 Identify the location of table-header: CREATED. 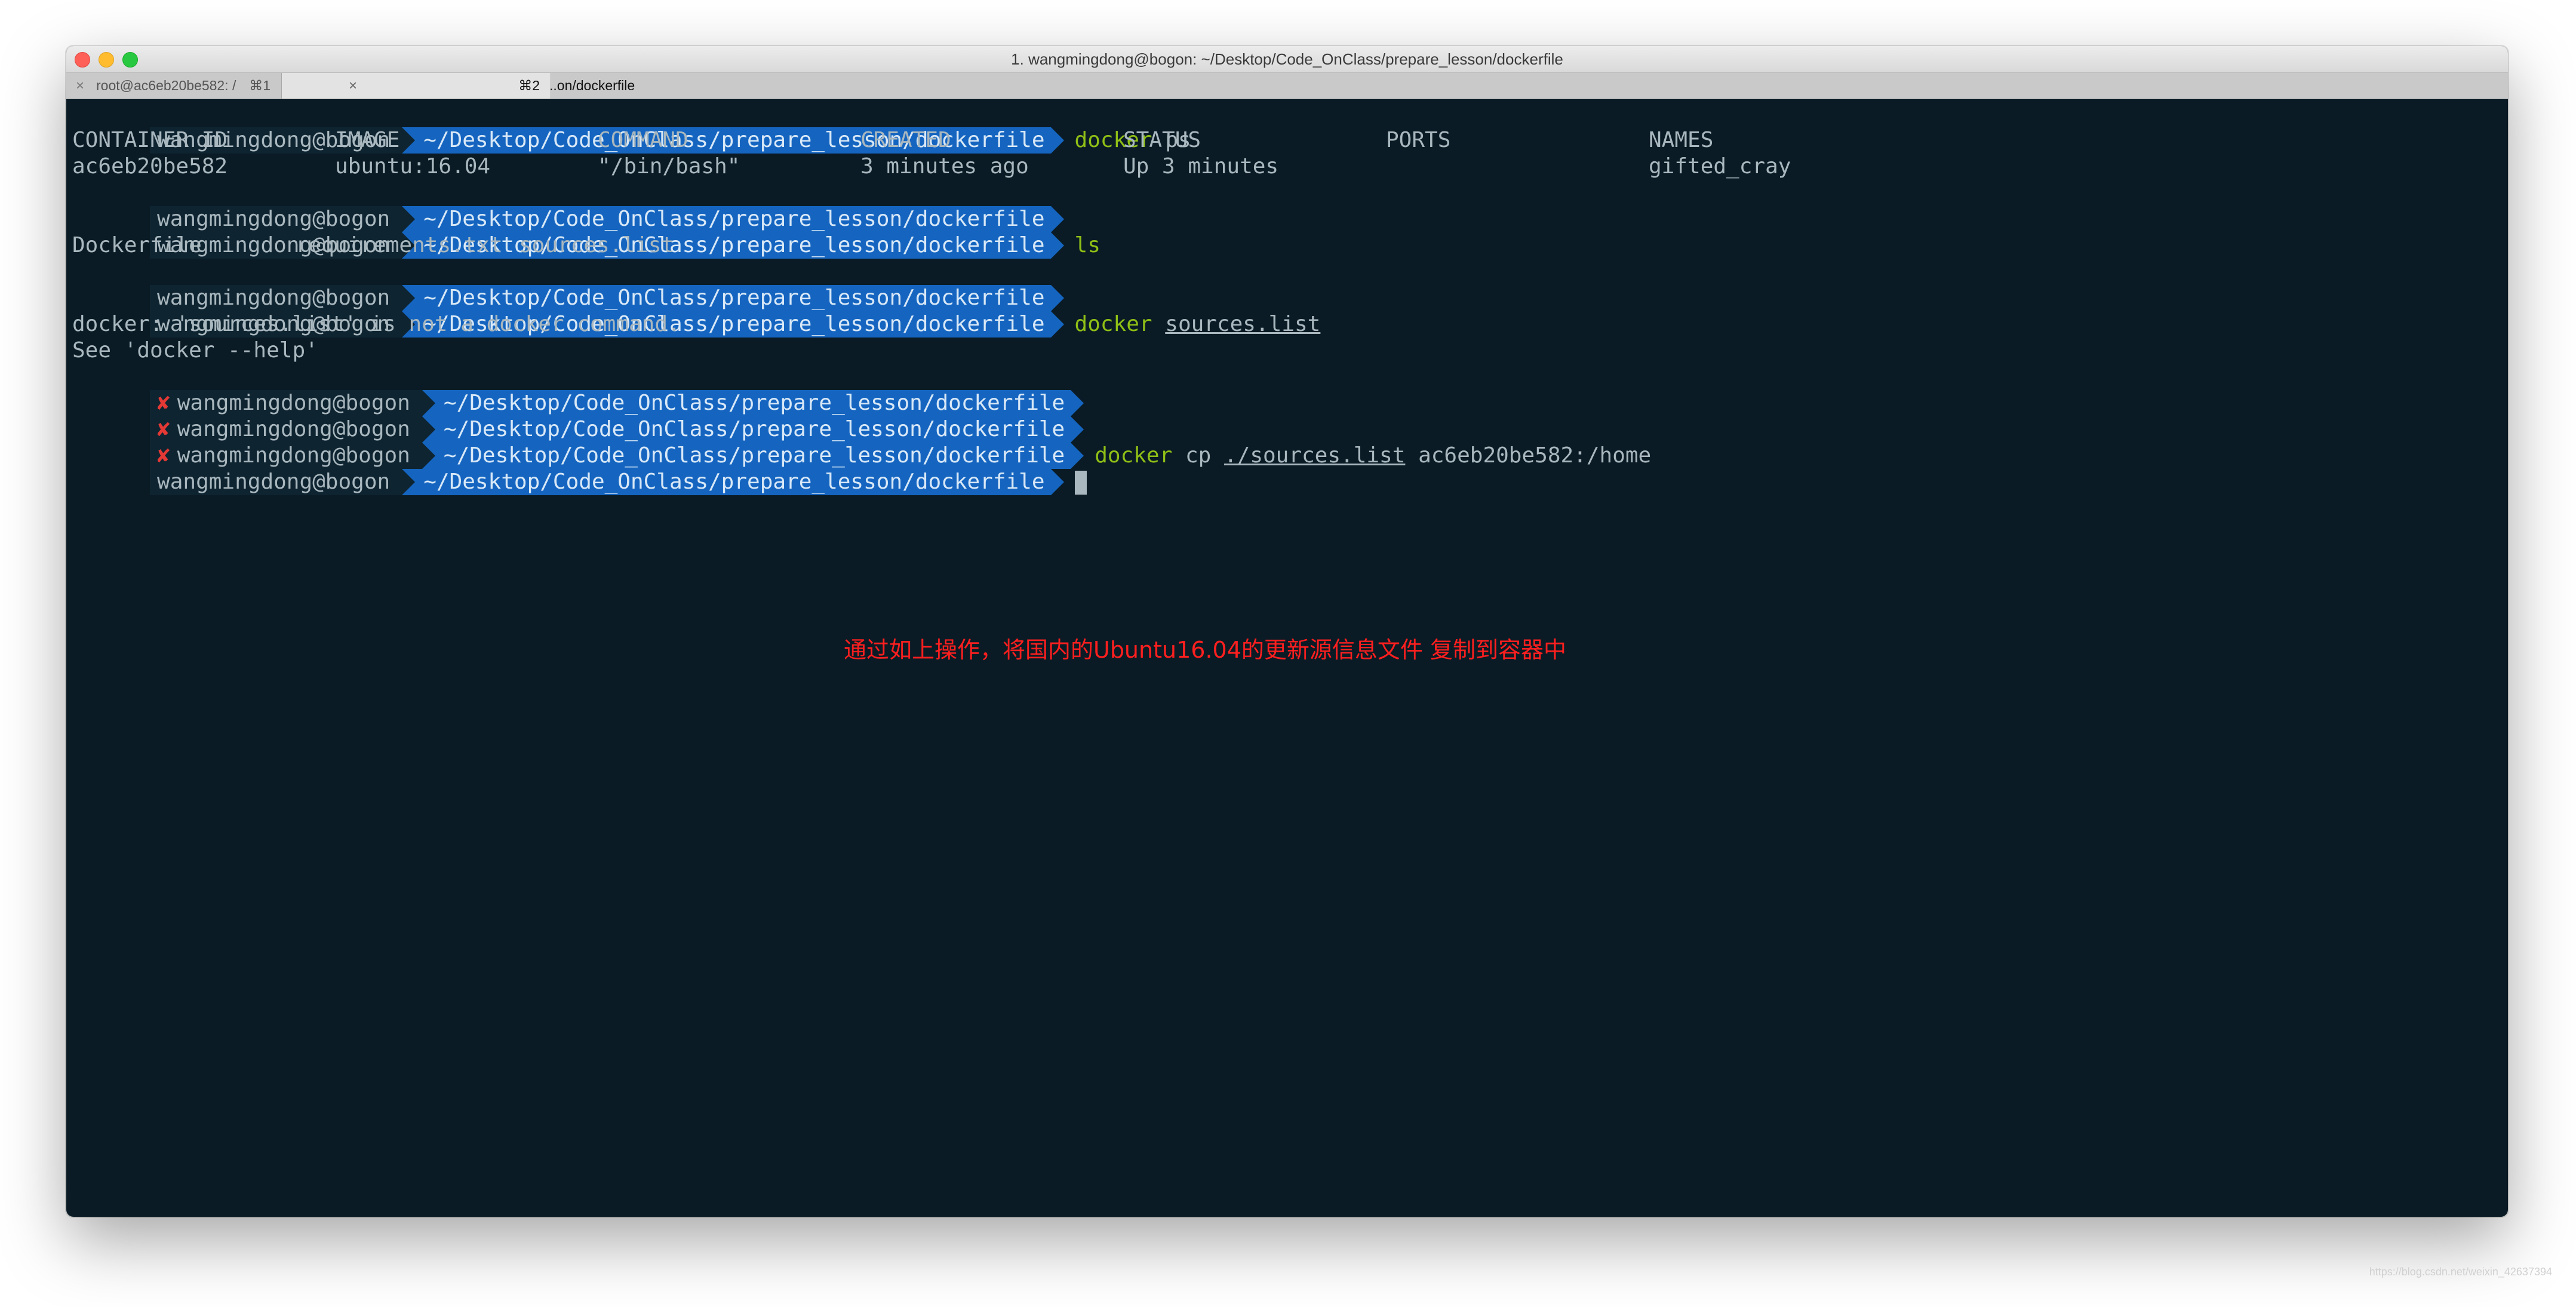
(905, 140).